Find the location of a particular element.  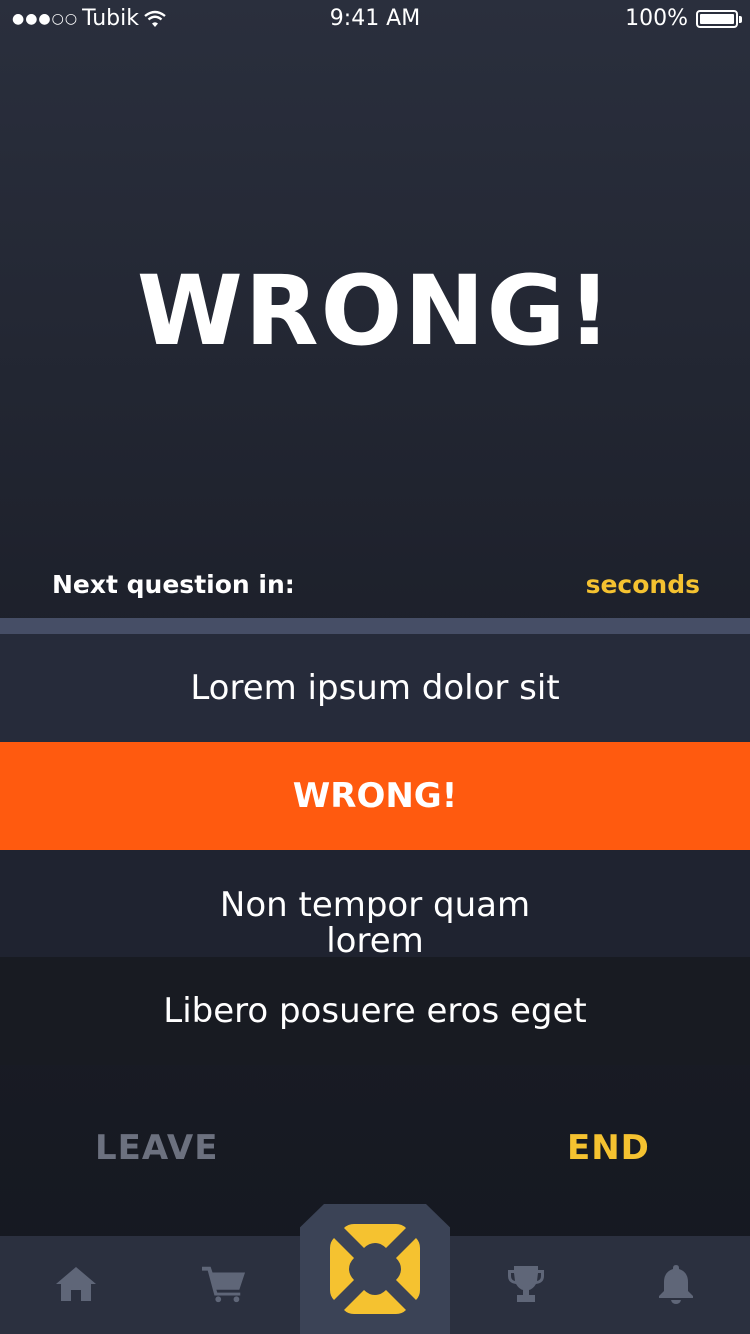

home-icon is located at coordinates (76, 1284).